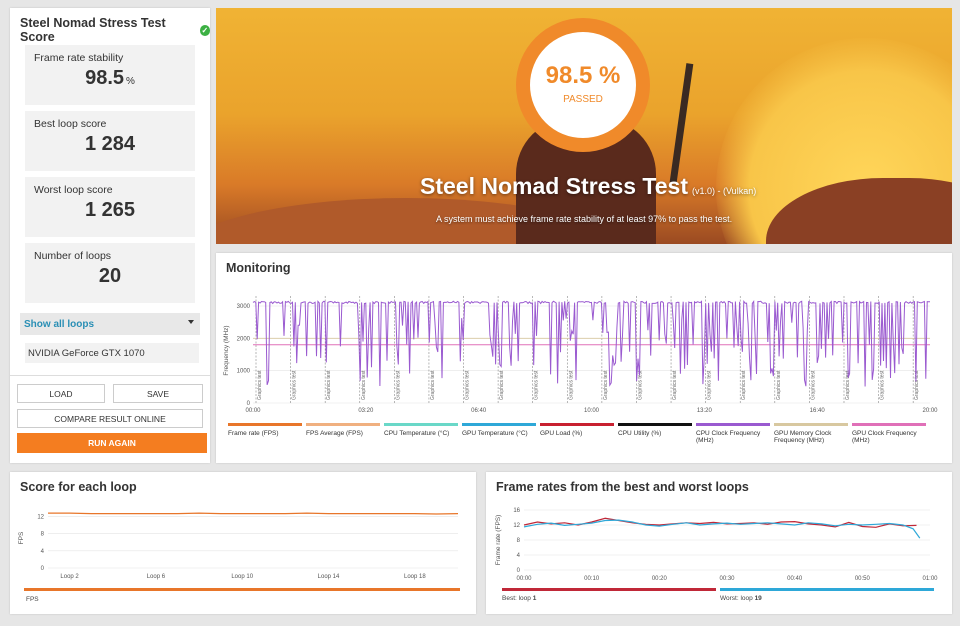  I want to click on x-tick-label: Loop 18, so click(415, 577).